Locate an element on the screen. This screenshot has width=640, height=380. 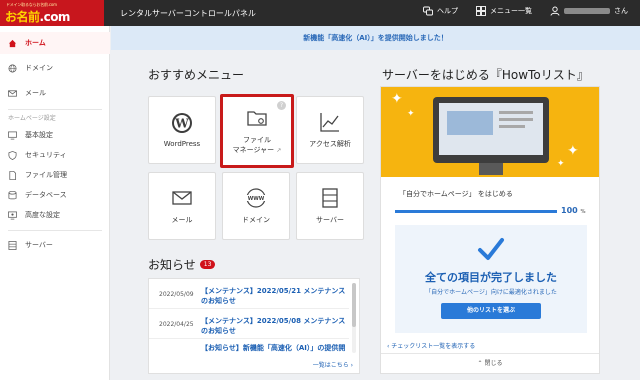
howto-title: サーバーをはじめる『HowToリスト』 is located at coordinates (485, 75).